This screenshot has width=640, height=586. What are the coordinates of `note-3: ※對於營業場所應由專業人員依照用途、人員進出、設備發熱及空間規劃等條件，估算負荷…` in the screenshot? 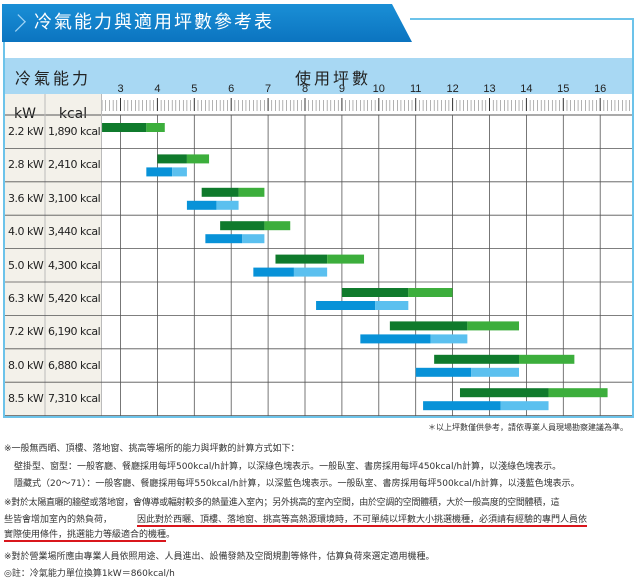 It's located at (219, 557).